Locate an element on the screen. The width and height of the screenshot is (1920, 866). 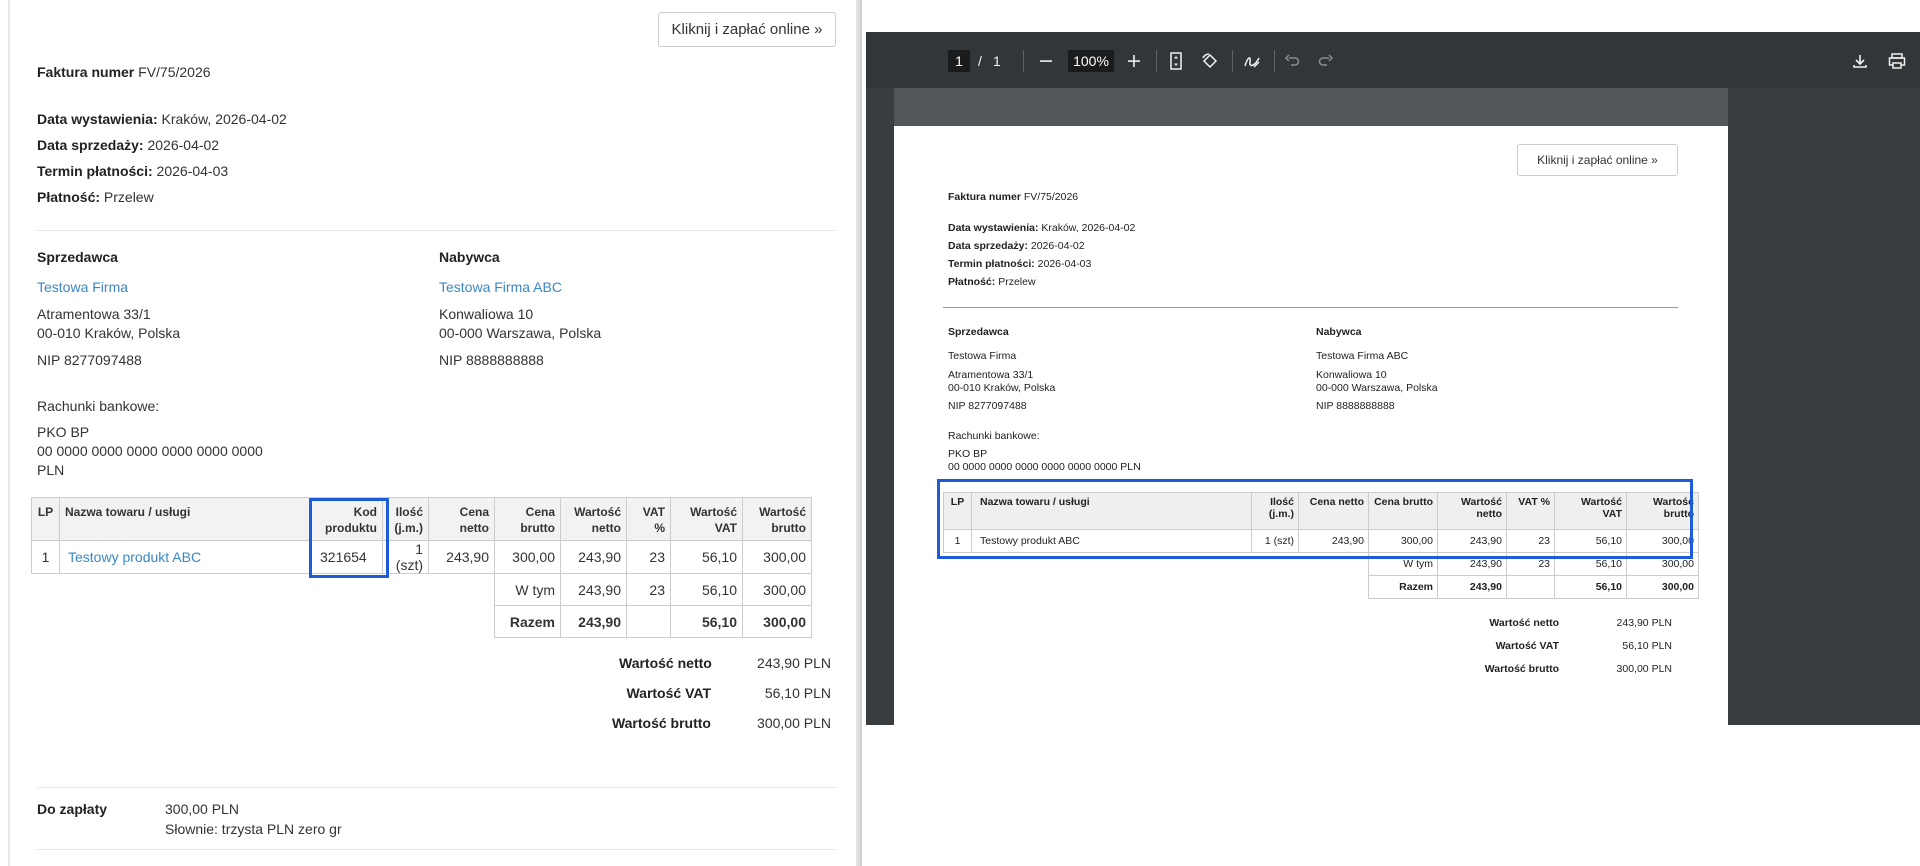
page-number-input: 1 is located at coordinates (959, 61).